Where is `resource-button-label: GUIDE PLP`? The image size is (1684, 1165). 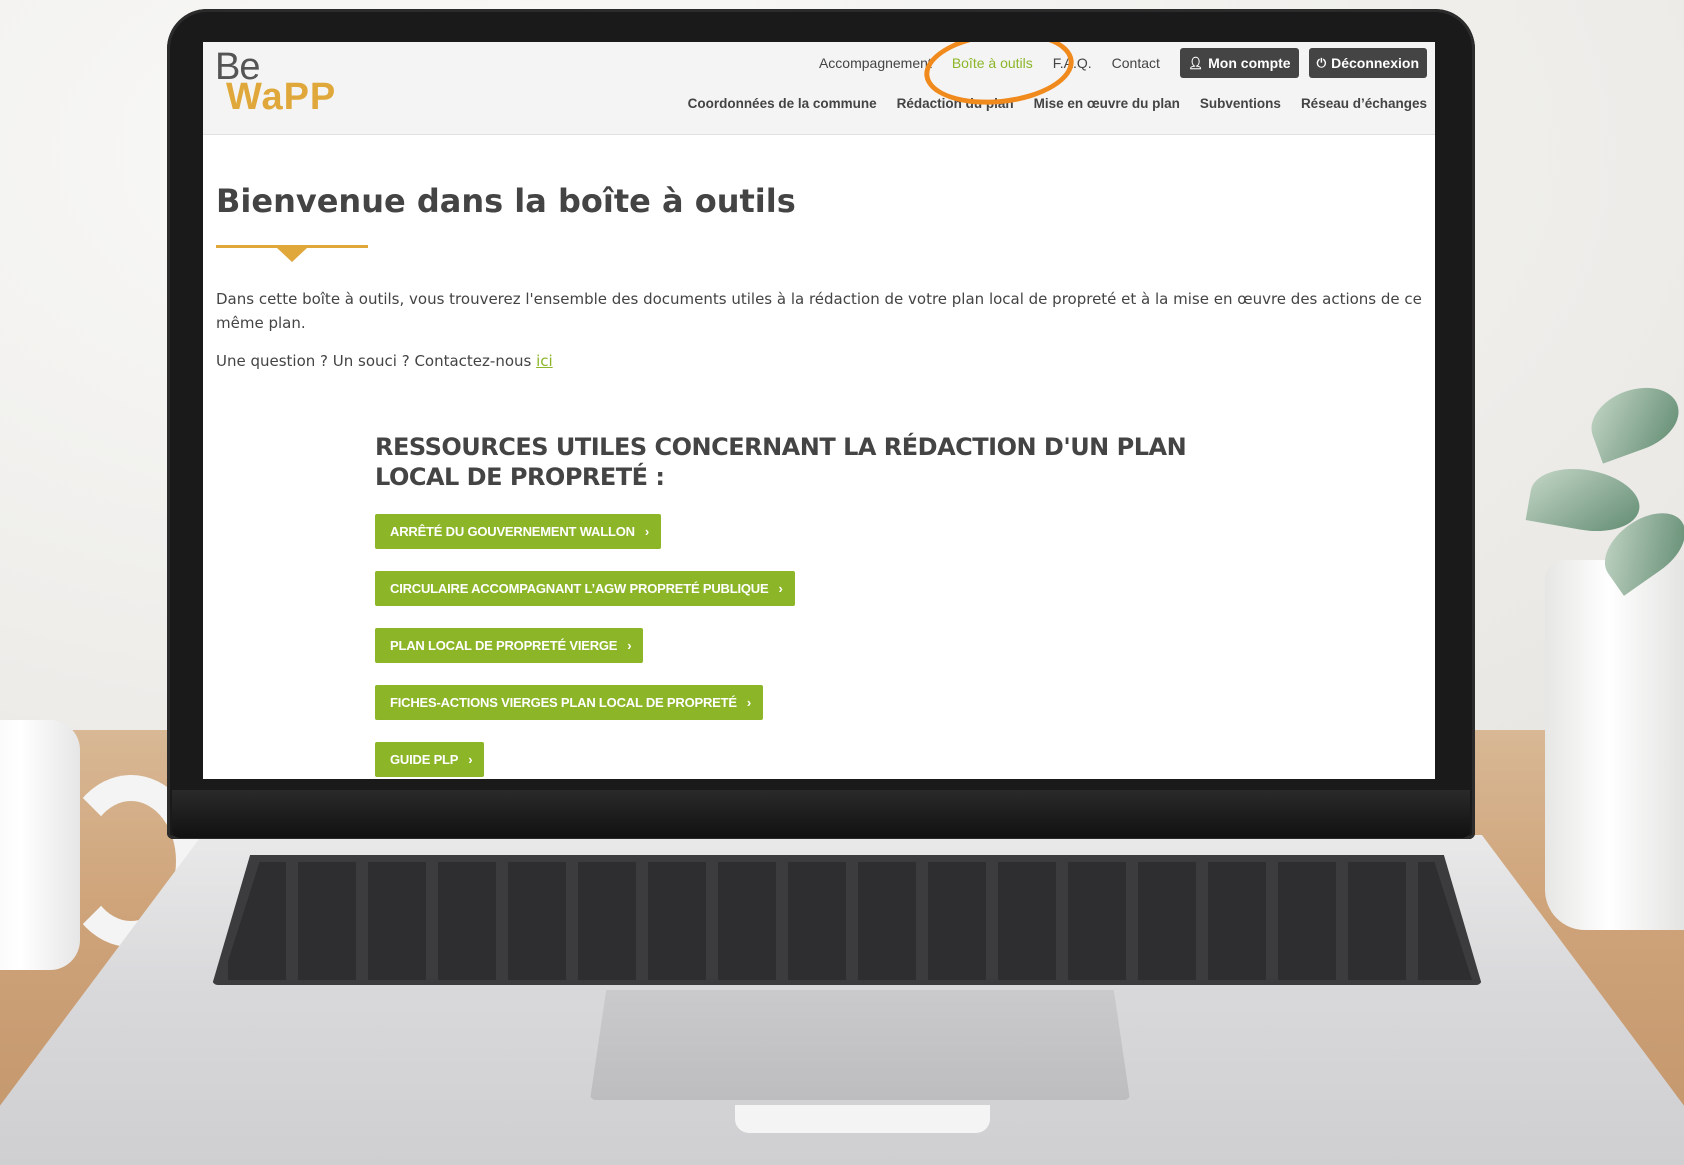 resource-button-label: GUIDE PLP is located at coordinates (424, 759).